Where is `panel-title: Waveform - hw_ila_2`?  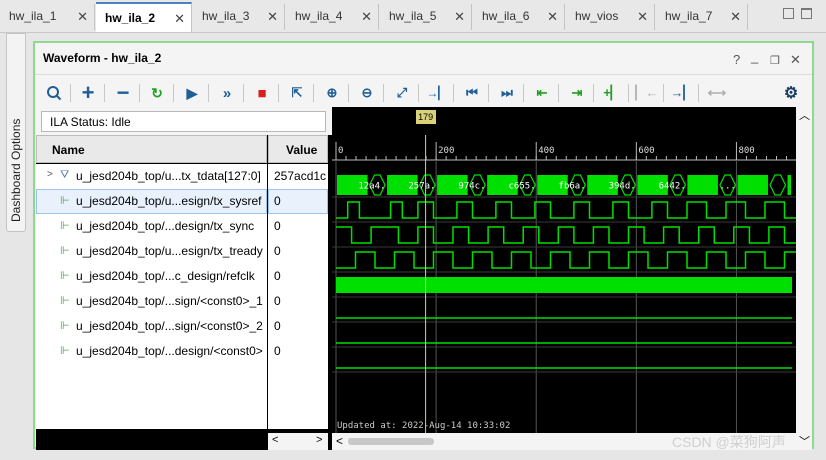 panel-title: Waveform - hw_ila_2 is located at coordinates (102, 58).